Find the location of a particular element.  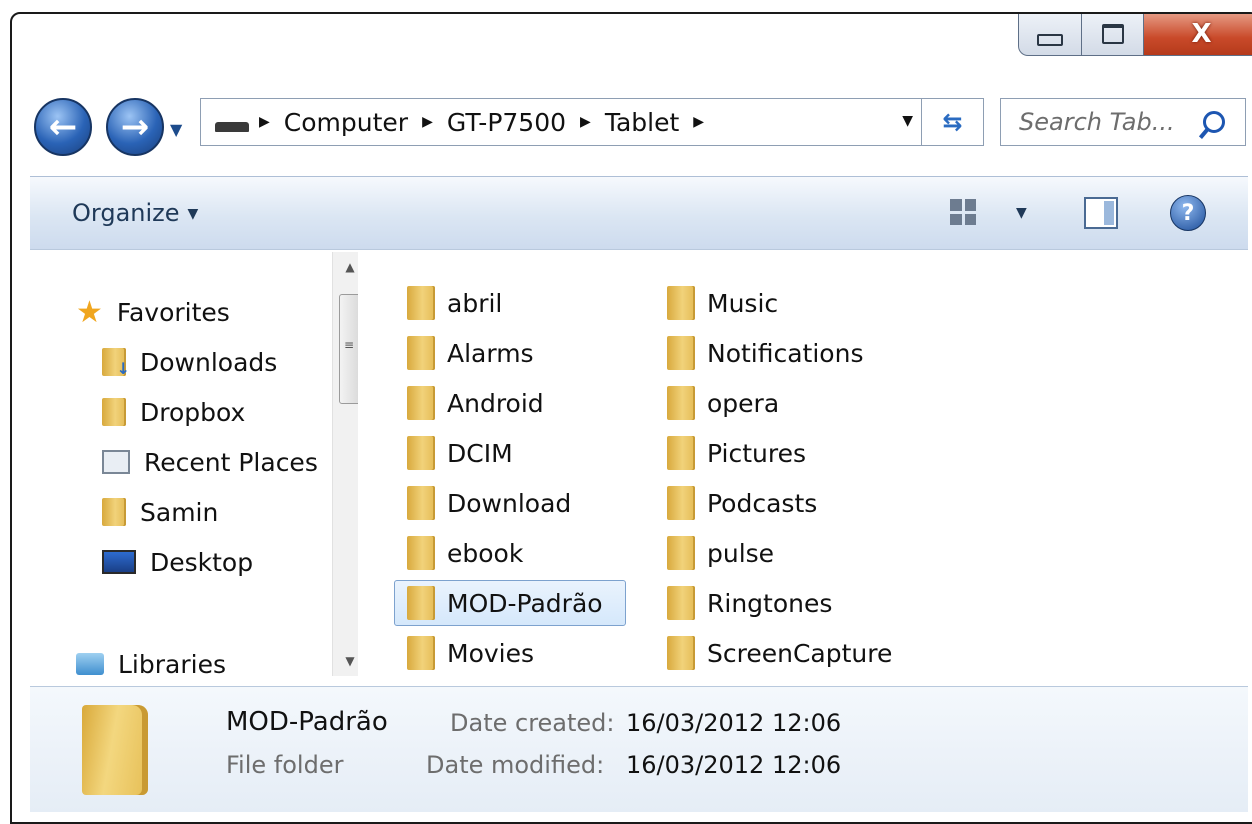

search-icon is located at coordinates (1214, 122).